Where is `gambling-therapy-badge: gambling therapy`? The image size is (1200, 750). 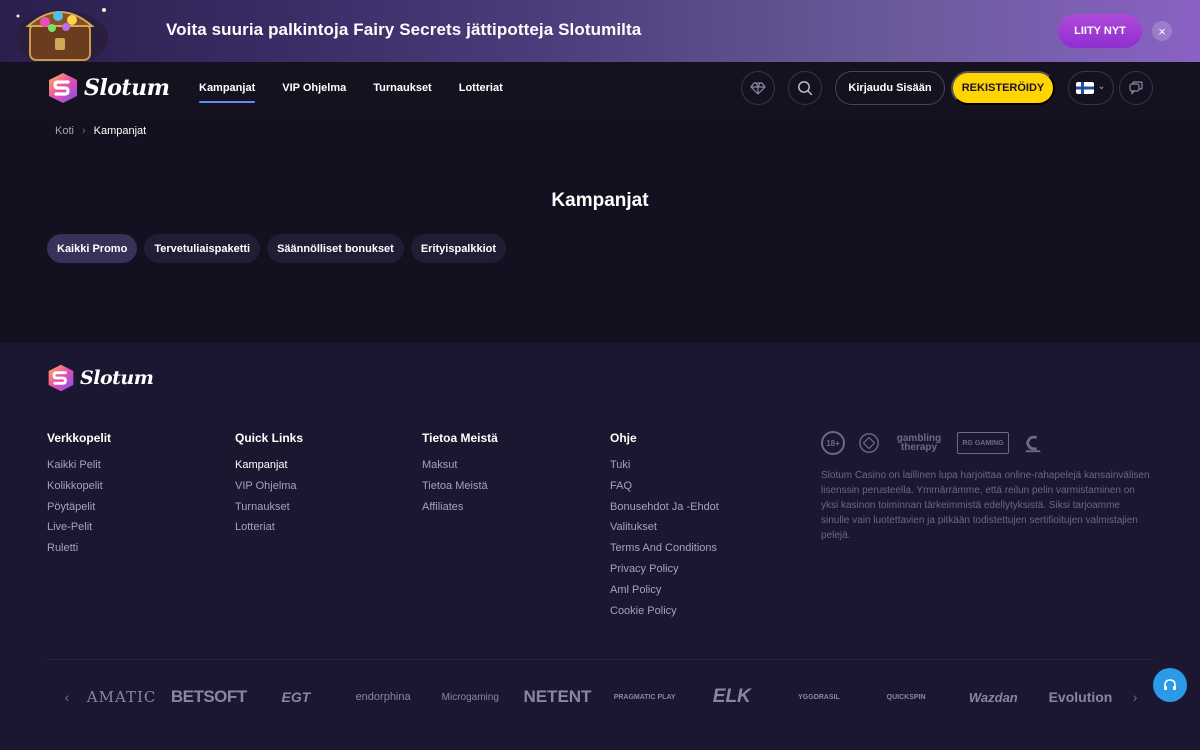 gambling-therapy-badge: gambling therapy is located at coordinates (919, 443).